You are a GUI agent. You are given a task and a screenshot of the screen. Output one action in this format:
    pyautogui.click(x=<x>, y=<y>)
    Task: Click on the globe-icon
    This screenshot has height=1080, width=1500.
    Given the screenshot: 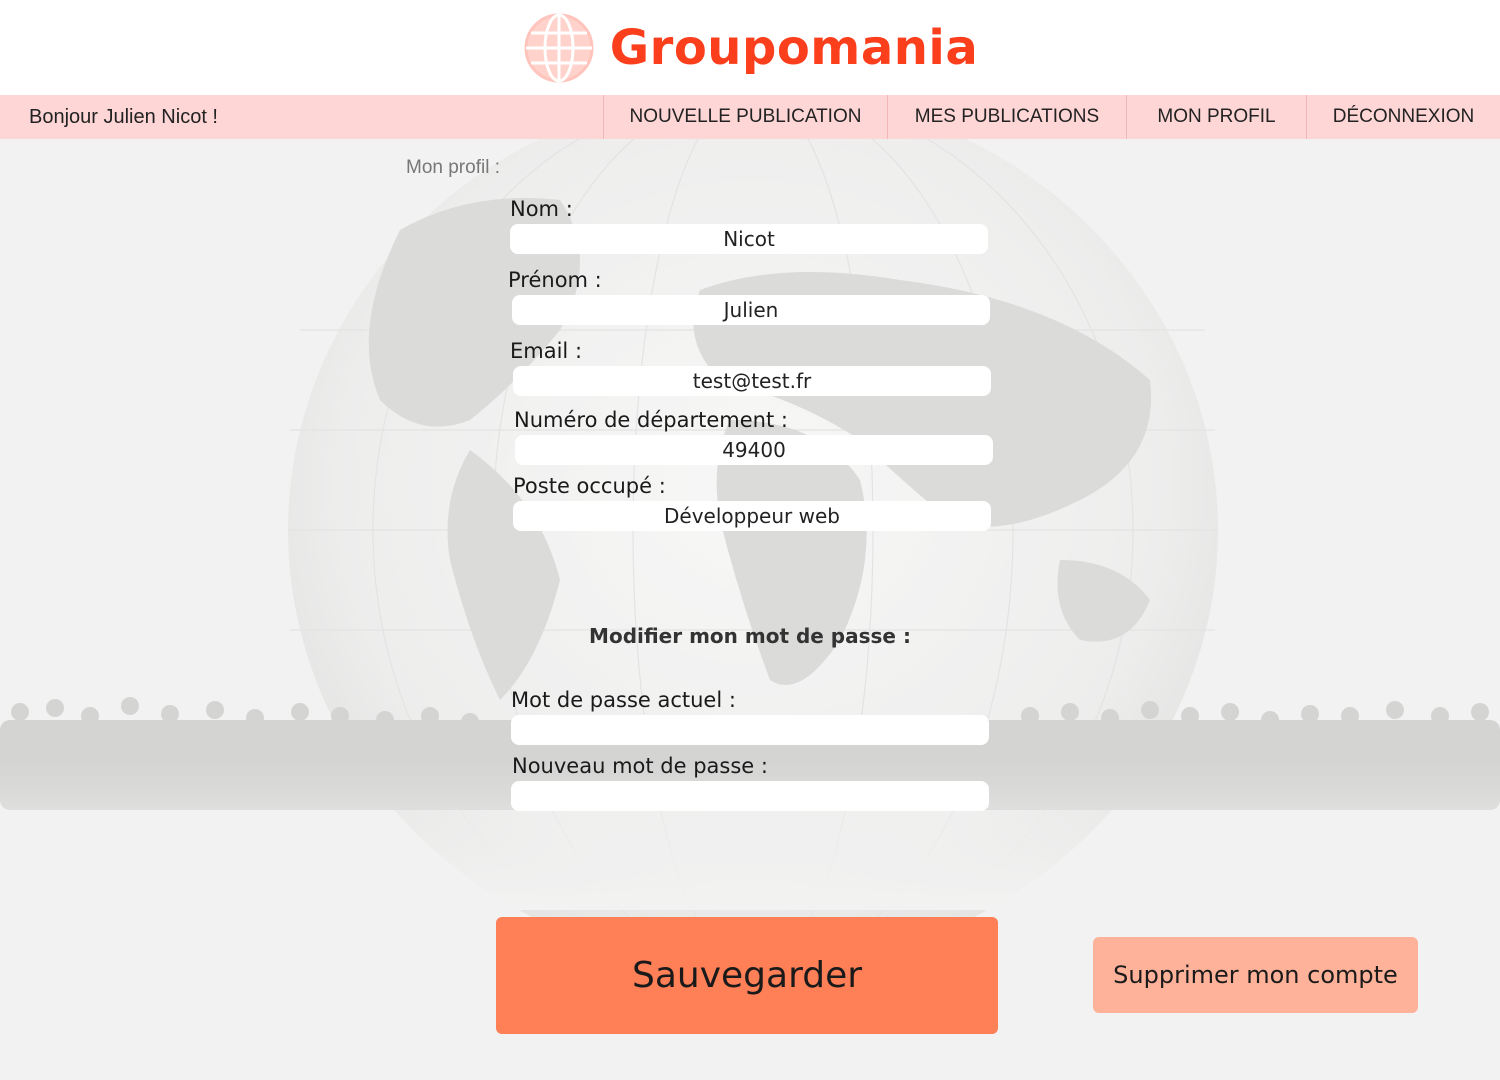 What is the action you would take?
    pyautogui.click(x=559, y=47)
    